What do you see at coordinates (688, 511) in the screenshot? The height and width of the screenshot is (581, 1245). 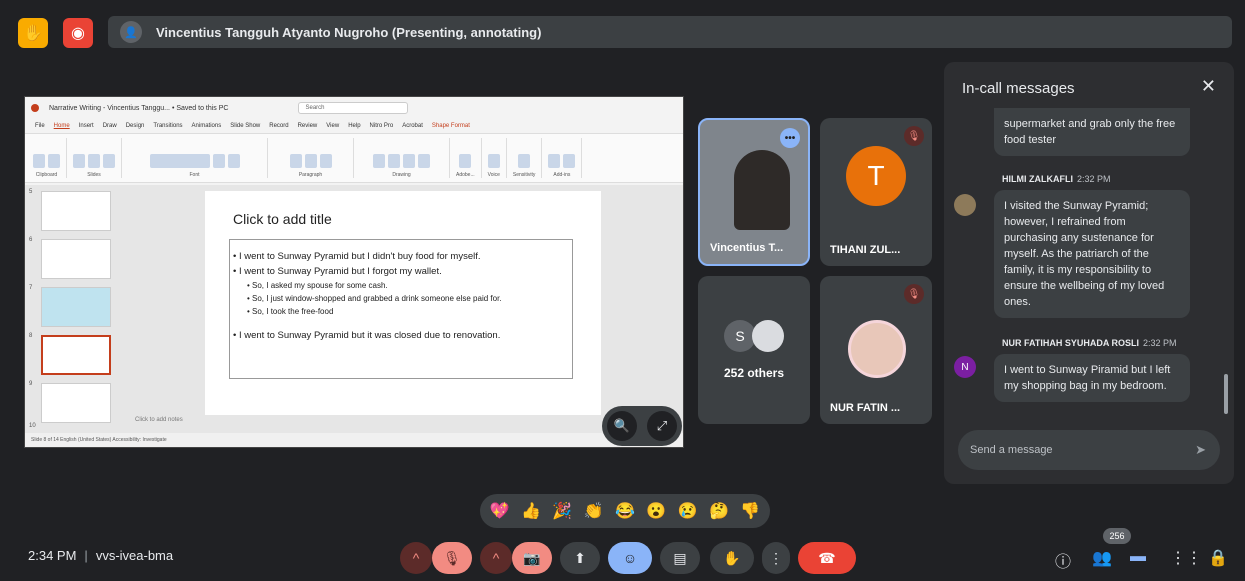 I see `reaction-sad: 😢` at bounding box center [688, 511].